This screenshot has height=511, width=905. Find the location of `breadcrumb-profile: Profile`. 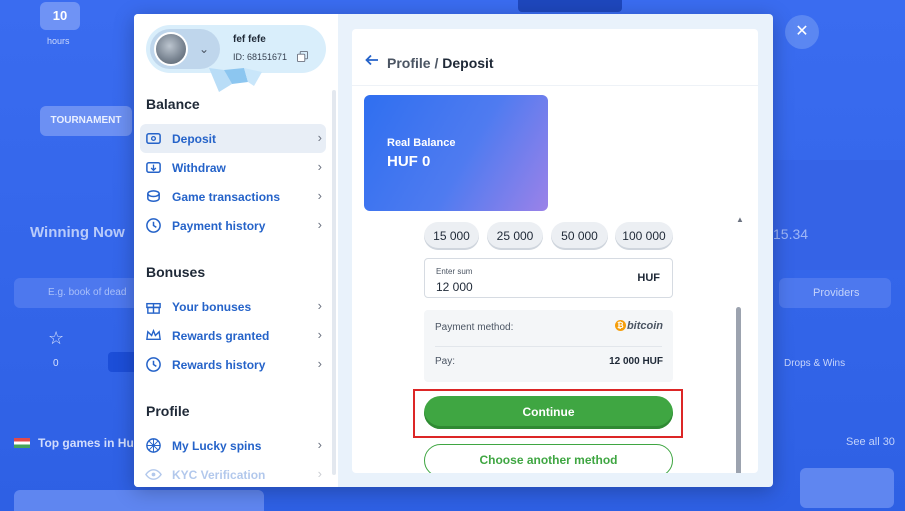

breadcrumb-profile: Profile is located at coordinates (409, 63).